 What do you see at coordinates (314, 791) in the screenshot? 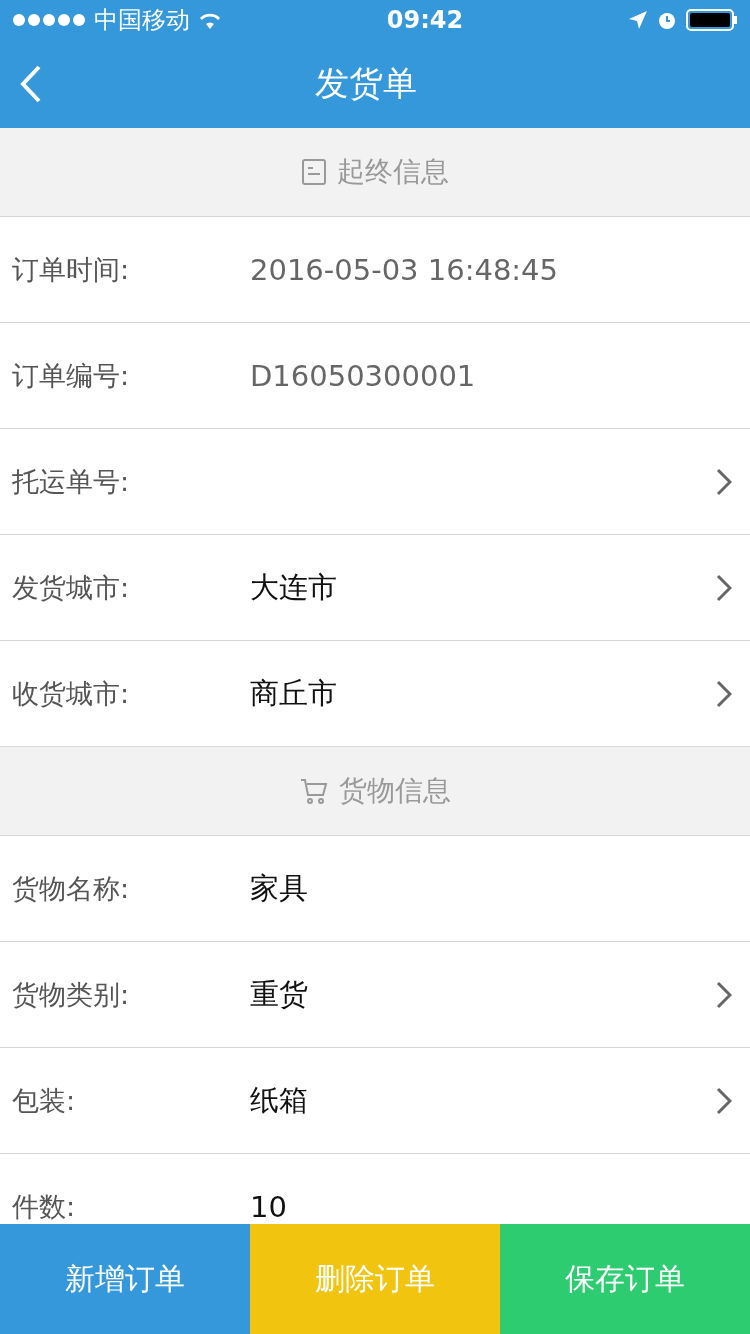
I see `cart-icon` at bounding box center [314, 791].